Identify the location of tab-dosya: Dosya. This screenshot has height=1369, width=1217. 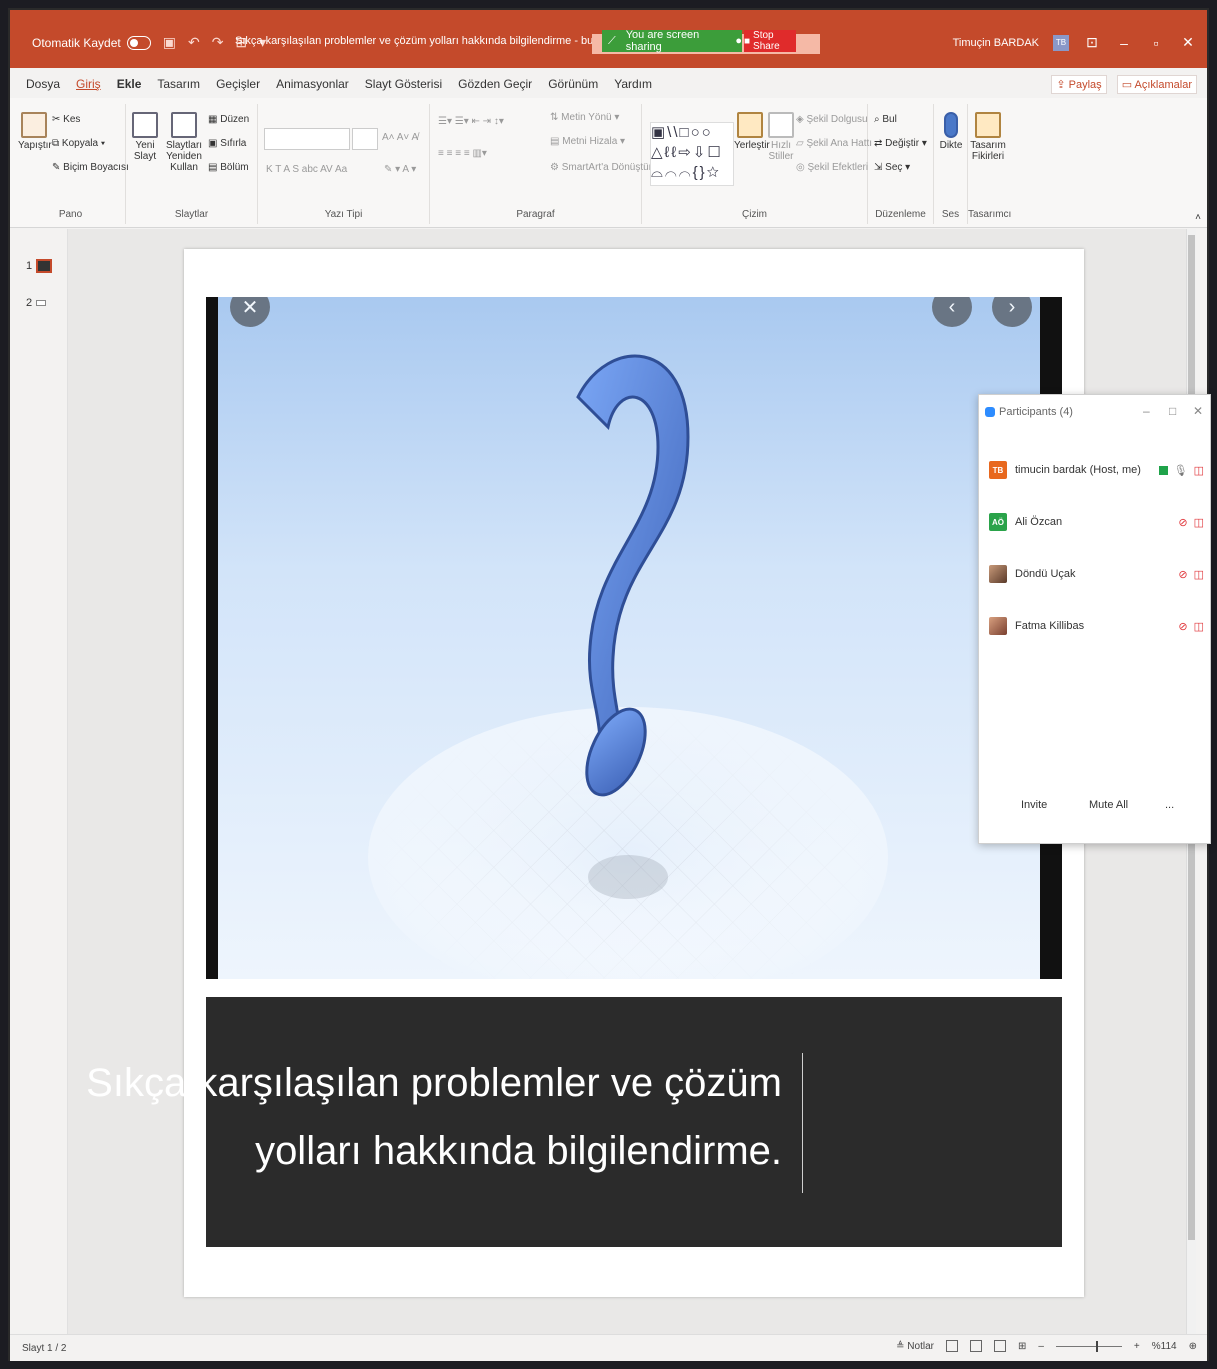
(43, 84).